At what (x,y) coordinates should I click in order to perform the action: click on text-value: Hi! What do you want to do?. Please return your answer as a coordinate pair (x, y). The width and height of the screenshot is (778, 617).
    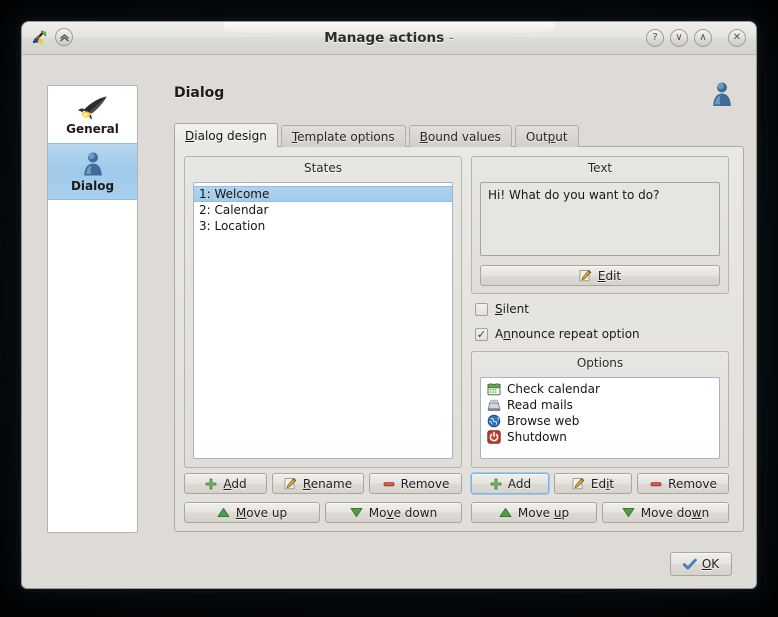
    Looking at the image, I should click on (574, 195).